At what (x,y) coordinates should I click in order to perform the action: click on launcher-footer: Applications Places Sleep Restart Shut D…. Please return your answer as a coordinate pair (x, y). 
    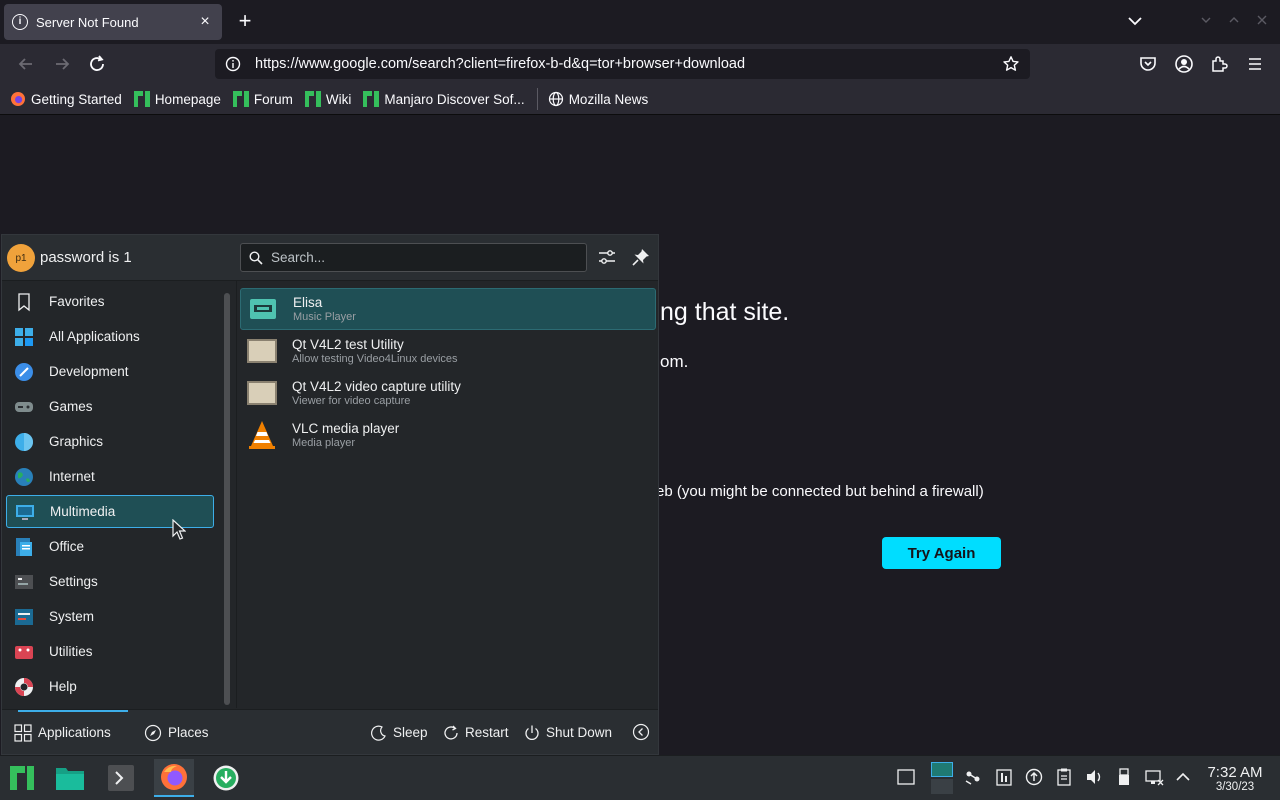
    Looking at the image, I should click on (330, 731).